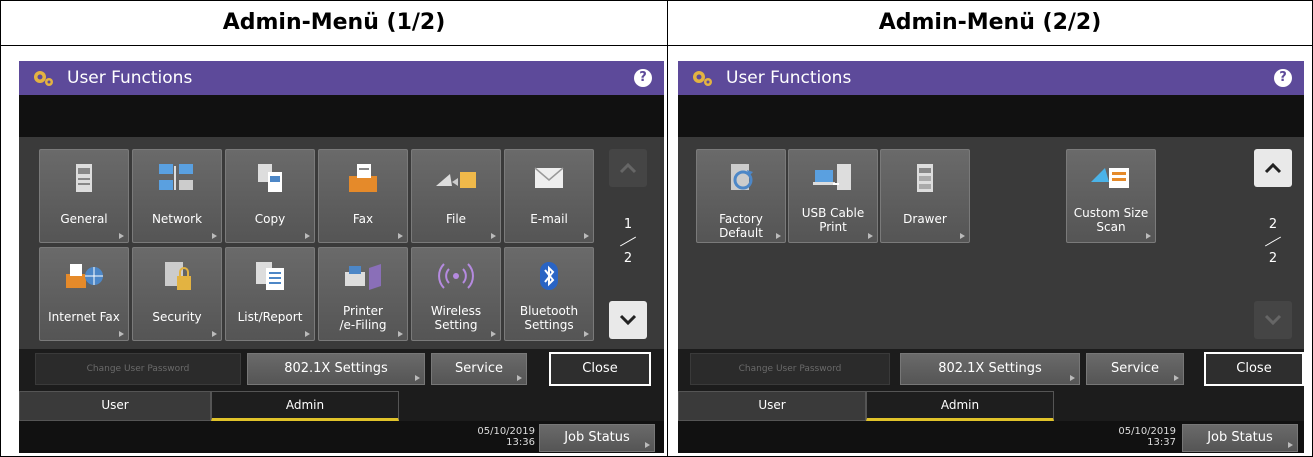  Describe the element at coordinates (270, 219) in the screenshot. I see `tile-label: Copy` at that location.